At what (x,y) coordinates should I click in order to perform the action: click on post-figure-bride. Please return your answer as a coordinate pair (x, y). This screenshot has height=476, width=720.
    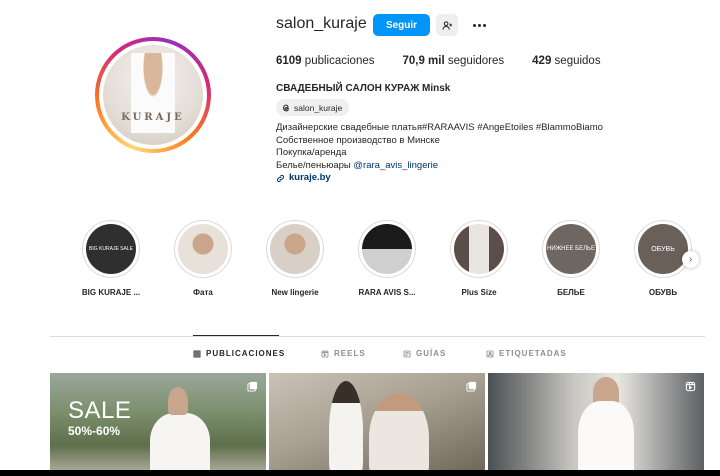
    Looking at the image, I should click on (399, 434).